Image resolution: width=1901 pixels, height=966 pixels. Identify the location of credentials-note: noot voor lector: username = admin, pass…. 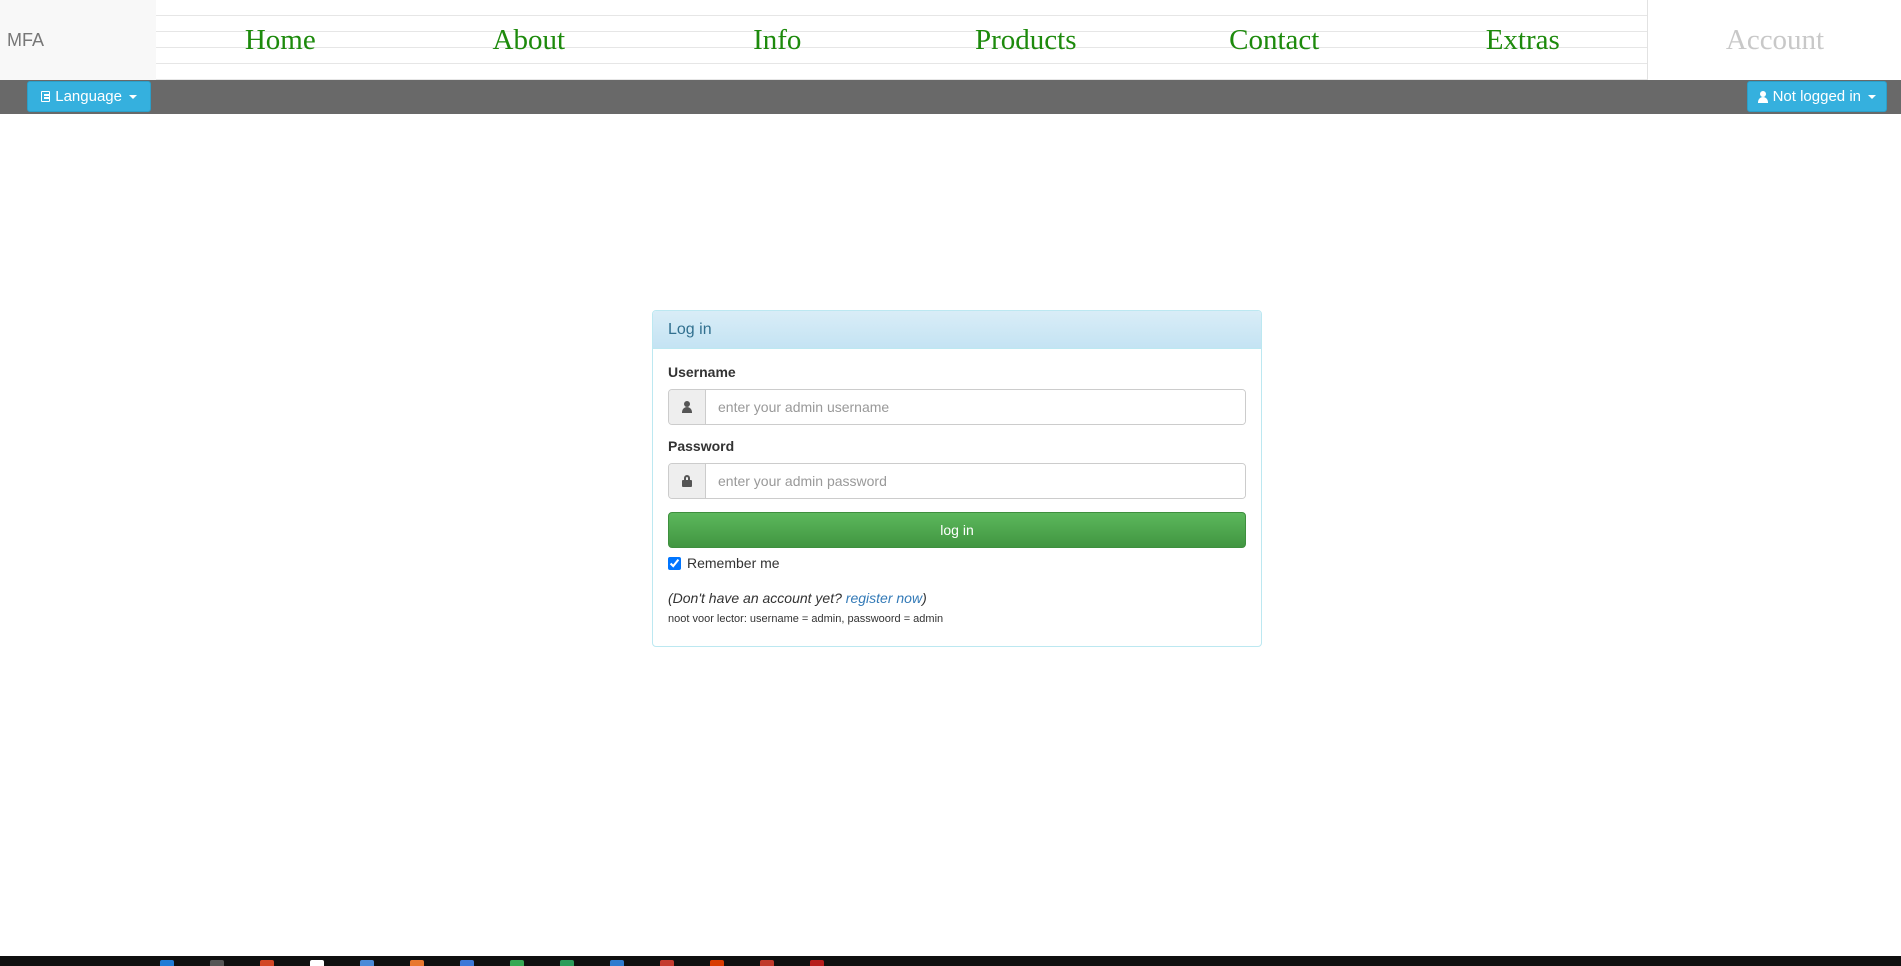
(806, 619).